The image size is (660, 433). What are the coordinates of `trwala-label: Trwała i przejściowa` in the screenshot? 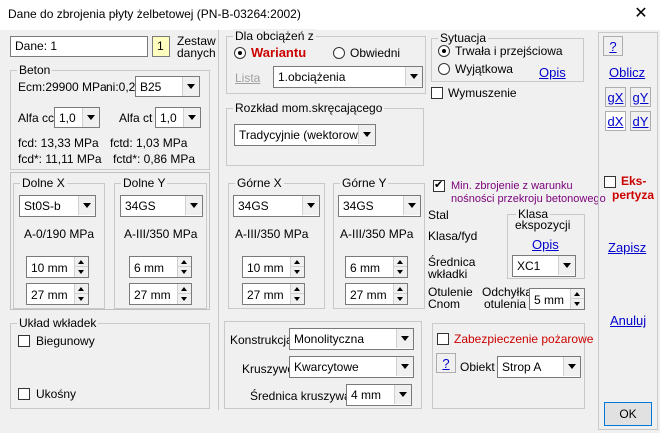 It's located at (509, 51).